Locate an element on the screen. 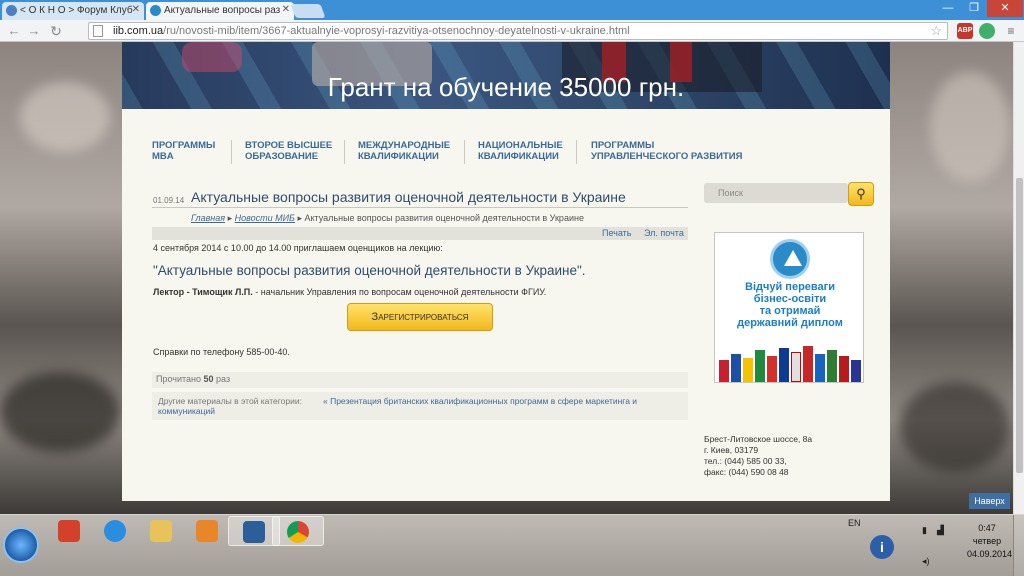 The width and height of the screenshot is (1024, 576). start-button is located at coordinates (21, 545).